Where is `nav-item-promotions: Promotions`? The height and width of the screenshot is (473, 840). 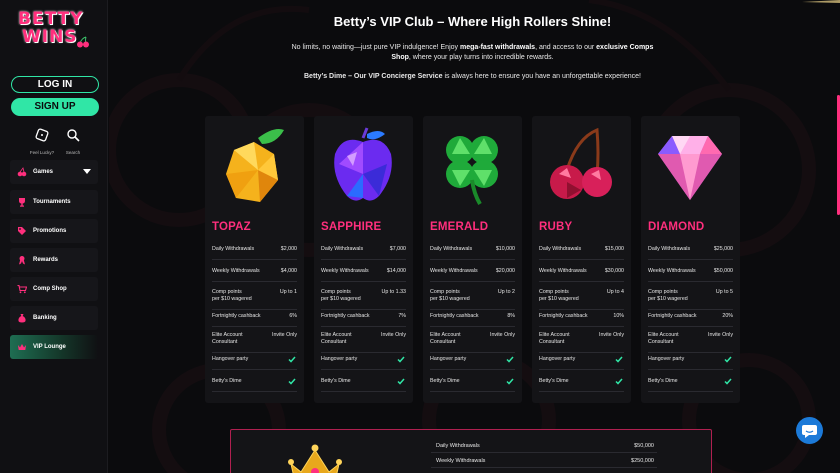 nav-item-promotions: Promotions is located at coordinates (54, 231).